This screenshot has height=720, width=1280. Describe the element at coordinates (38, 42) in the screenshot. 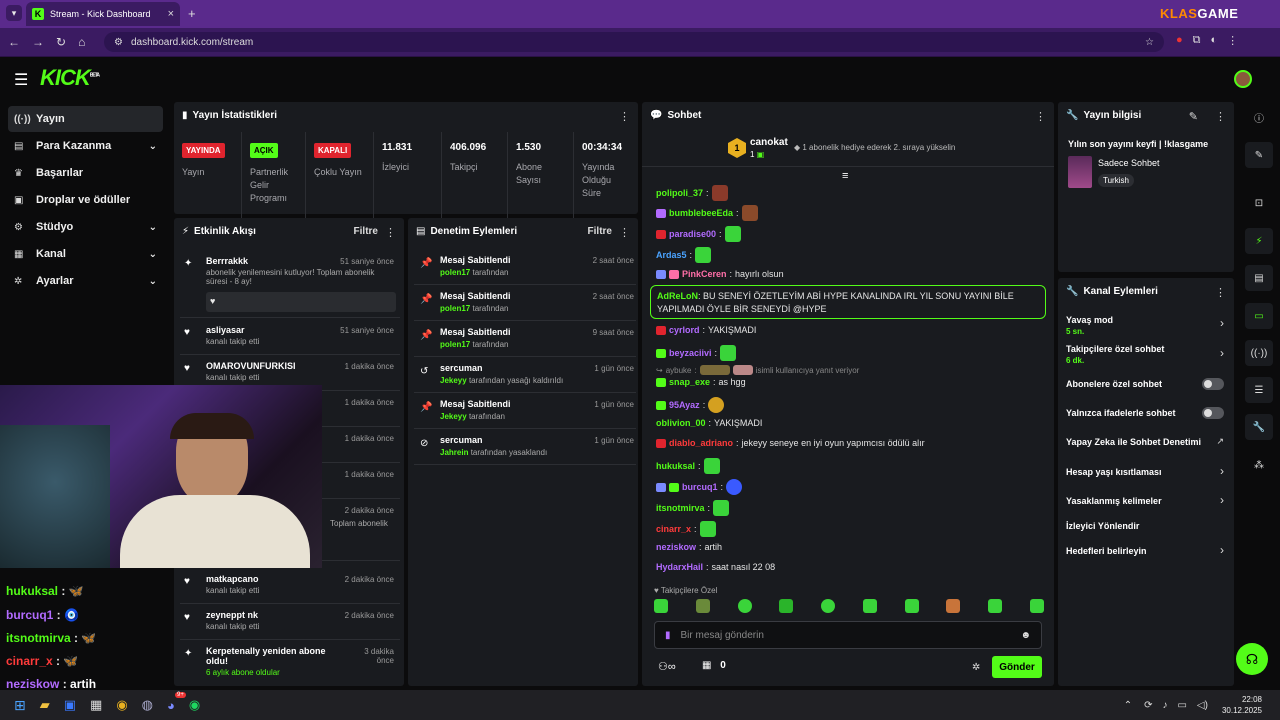

I see `forward-icon: →` at that location.